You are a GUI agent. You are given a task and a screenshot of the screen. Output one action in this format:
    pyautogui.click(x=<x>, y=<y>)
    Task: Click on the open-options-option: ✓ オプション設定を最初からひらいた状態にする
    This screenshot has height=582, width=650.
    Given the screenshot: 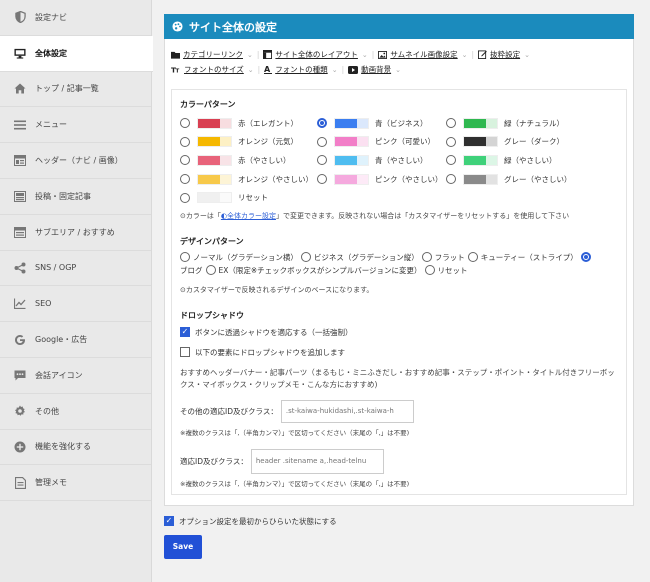 What is the action you would take?
    pyautogui.click(x=399, y=521)
    